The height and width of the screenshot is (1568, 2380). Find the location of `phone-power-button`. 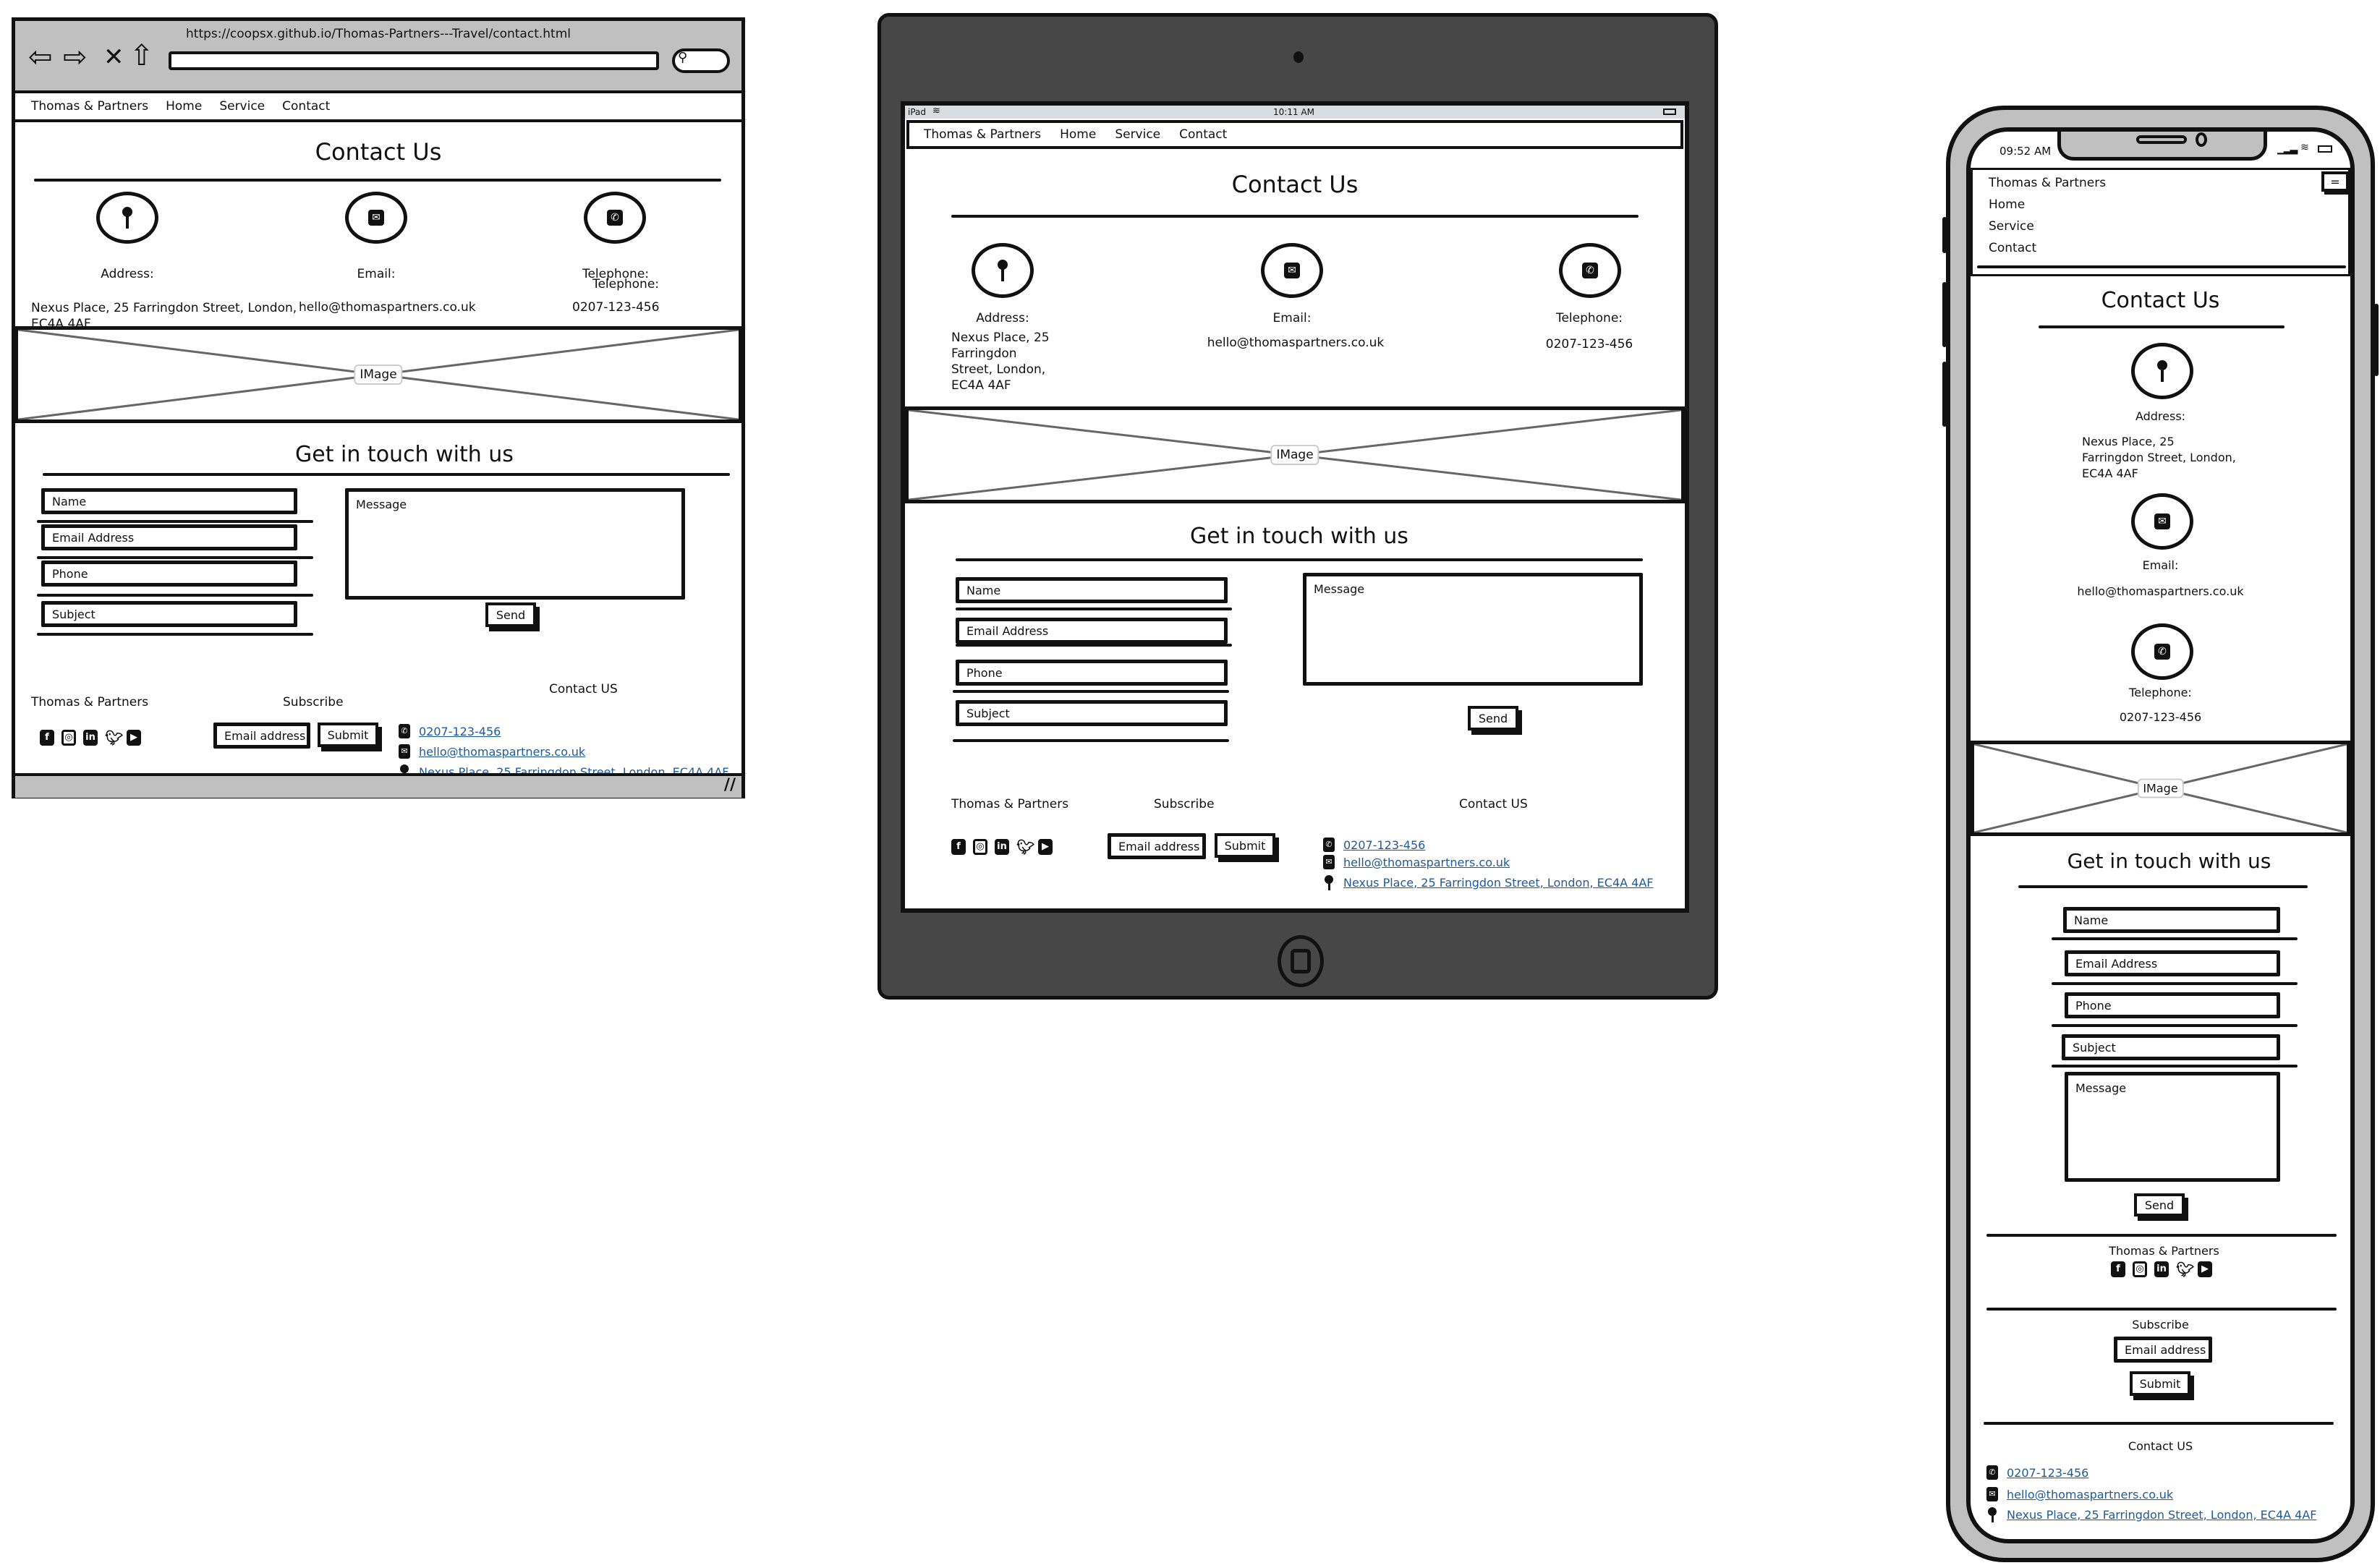

phone-power-button is located at coordinates (2376, 340).